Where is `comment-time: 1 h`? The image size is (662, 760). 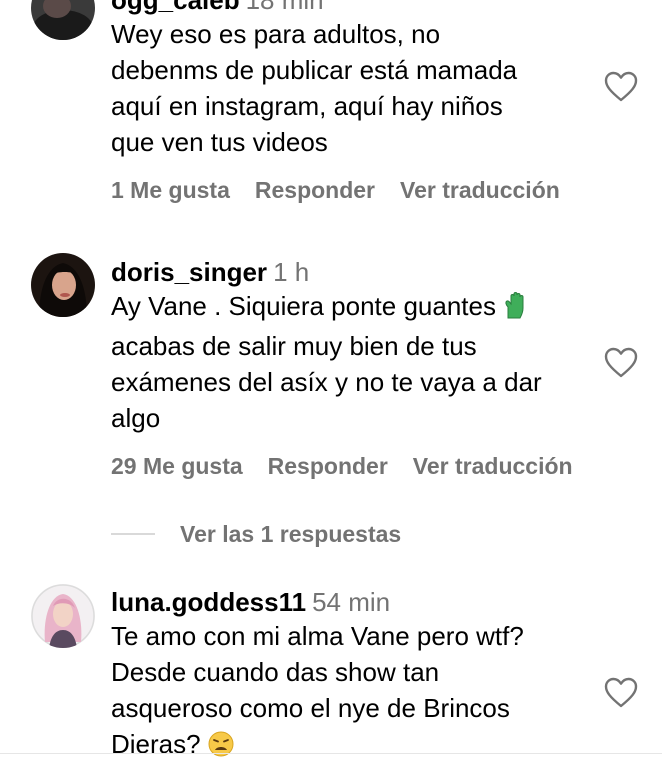
comment-time: 1 h is located at coordinates (291, 272).